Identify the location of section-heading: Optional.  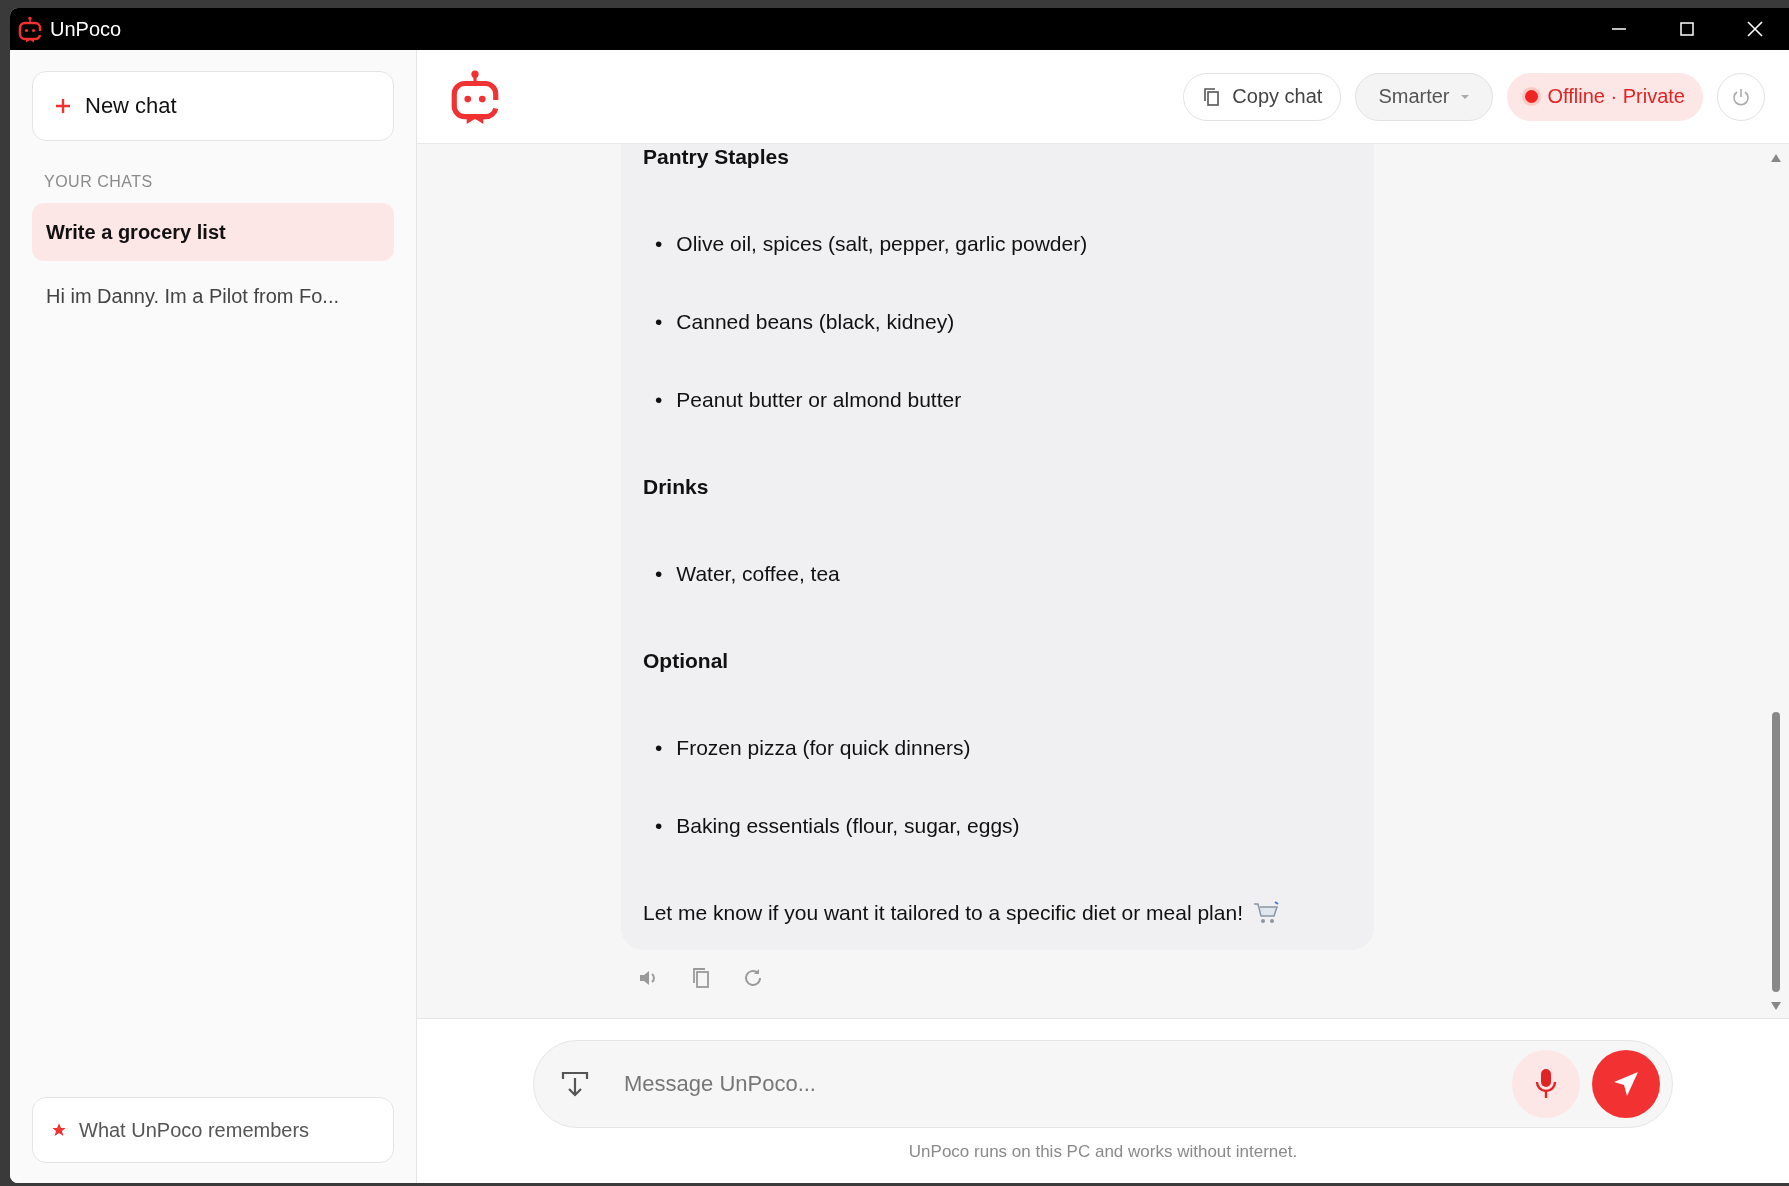
(686, 661).